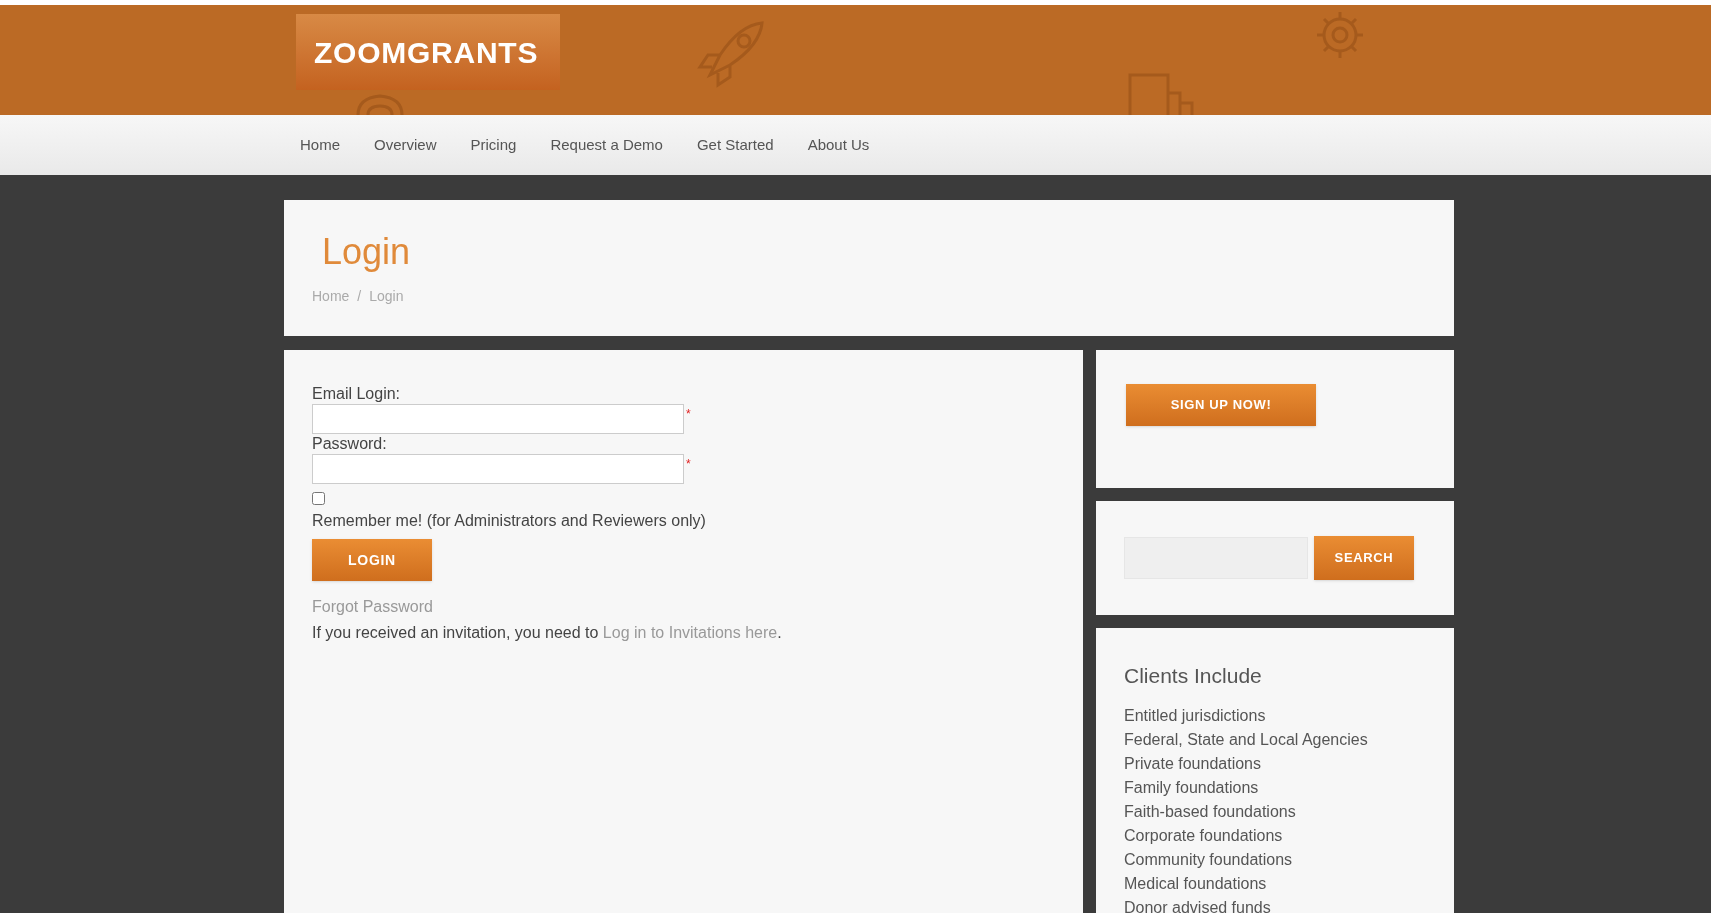 This screenshot has height=913, width=1711. I want to click on nav-link: Get Started, so click(735, 145).